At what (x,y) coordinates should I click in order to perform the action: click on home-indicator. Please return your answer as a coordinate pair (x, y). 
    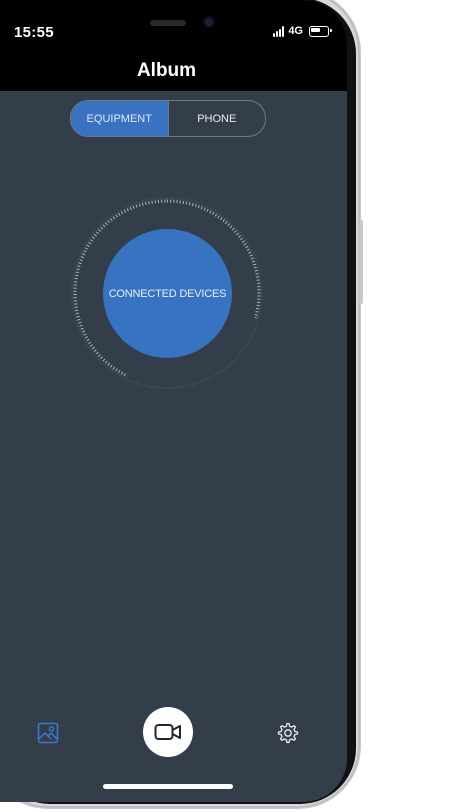
    Looking at the image, I should click on (168, 786).